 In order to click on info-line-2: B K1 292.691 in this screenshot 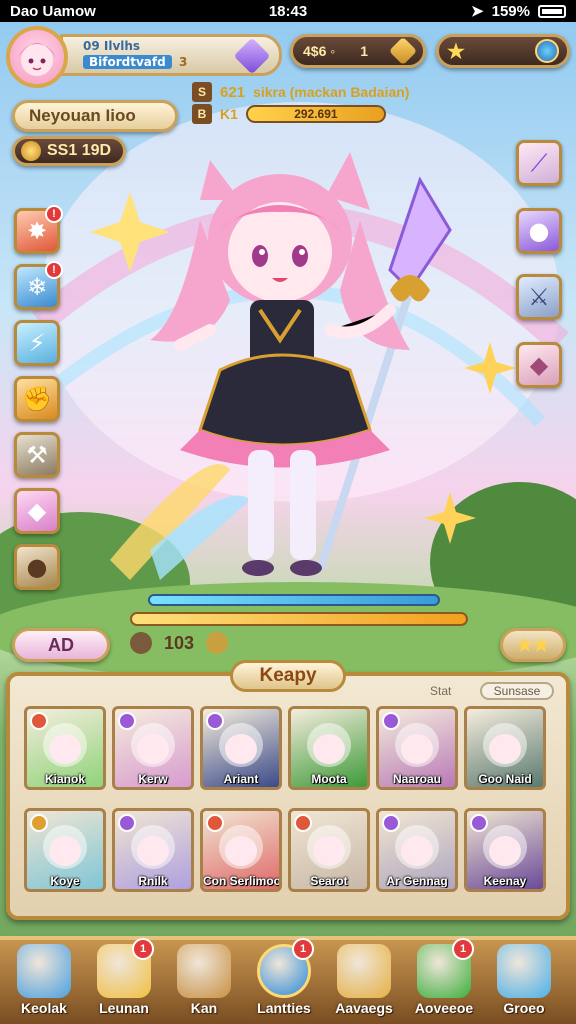, I will do `click(289, 114)`.